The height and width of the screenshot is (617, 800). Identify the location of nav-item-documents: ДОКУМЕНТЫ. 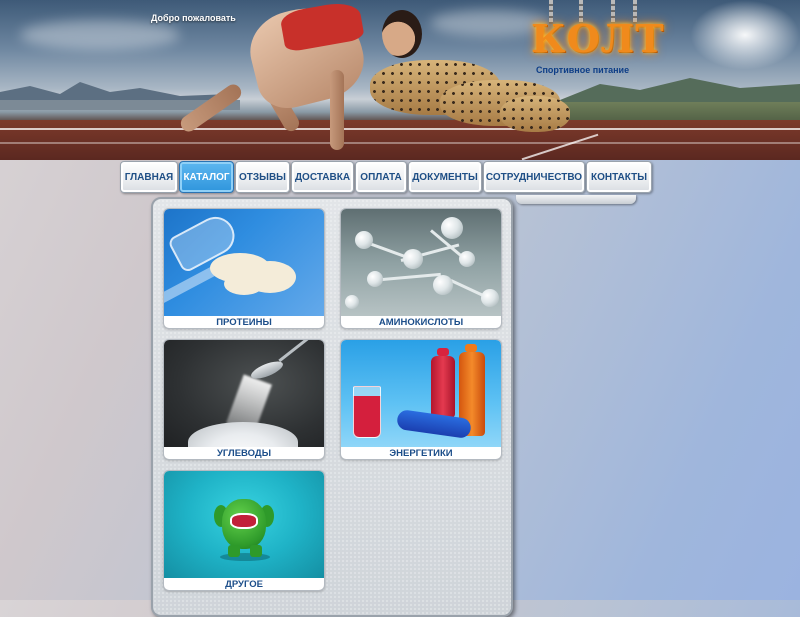
(445, 177).